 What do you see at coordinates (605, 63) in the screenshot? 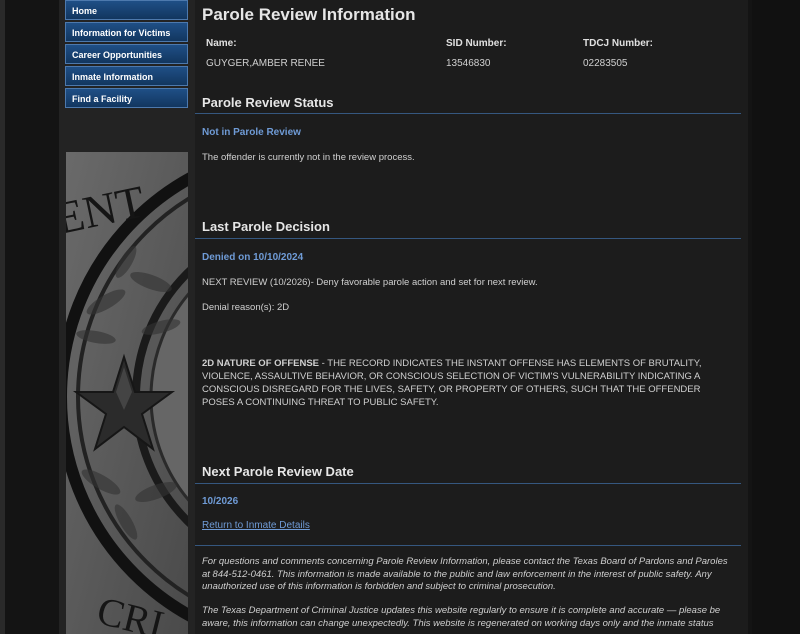
I see `tdcj-number: 02283505` at bounding box center [605, 63].